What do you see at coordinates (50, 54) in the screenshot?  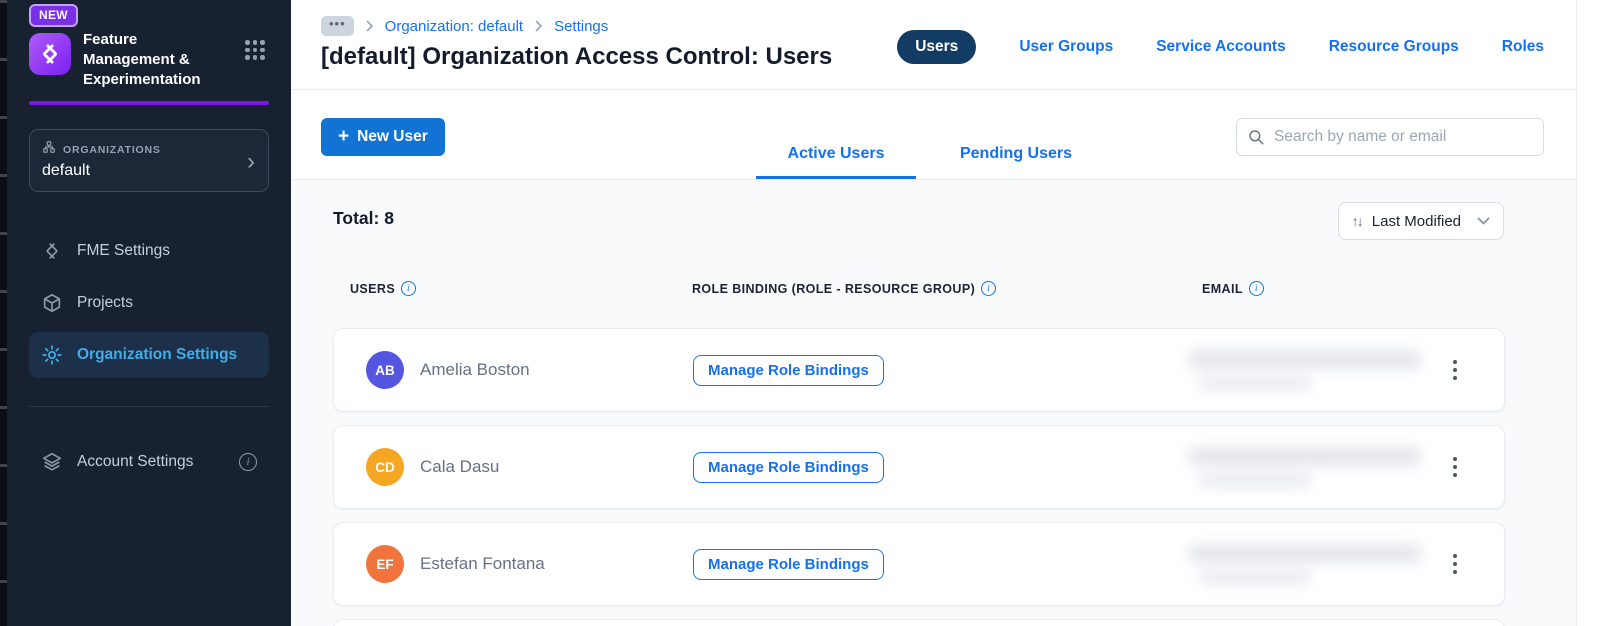 I see `split-logo-icon` at bounding box center [50, 54].